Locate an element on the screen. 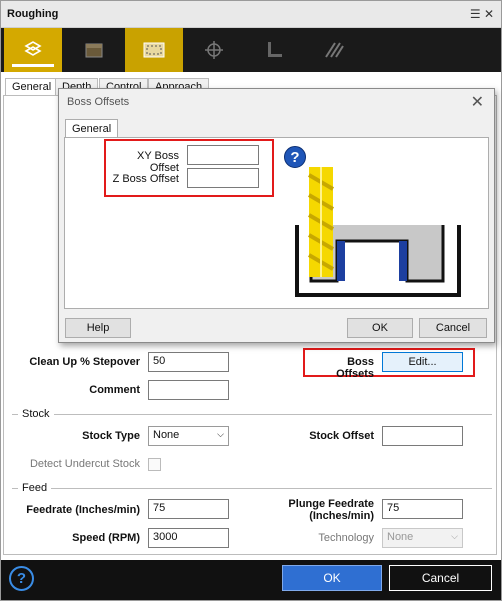 The width and height of the screenshot is (502, 601). stock-divider is located at coordinates (252, 414).